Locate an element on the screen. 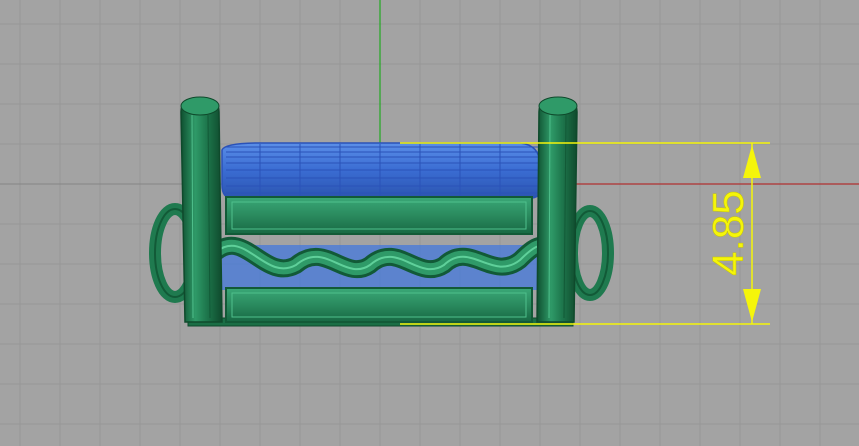 This screenshot has height=446, width=859. dimension-arrow-bottom is located at coordinates (752, 305).